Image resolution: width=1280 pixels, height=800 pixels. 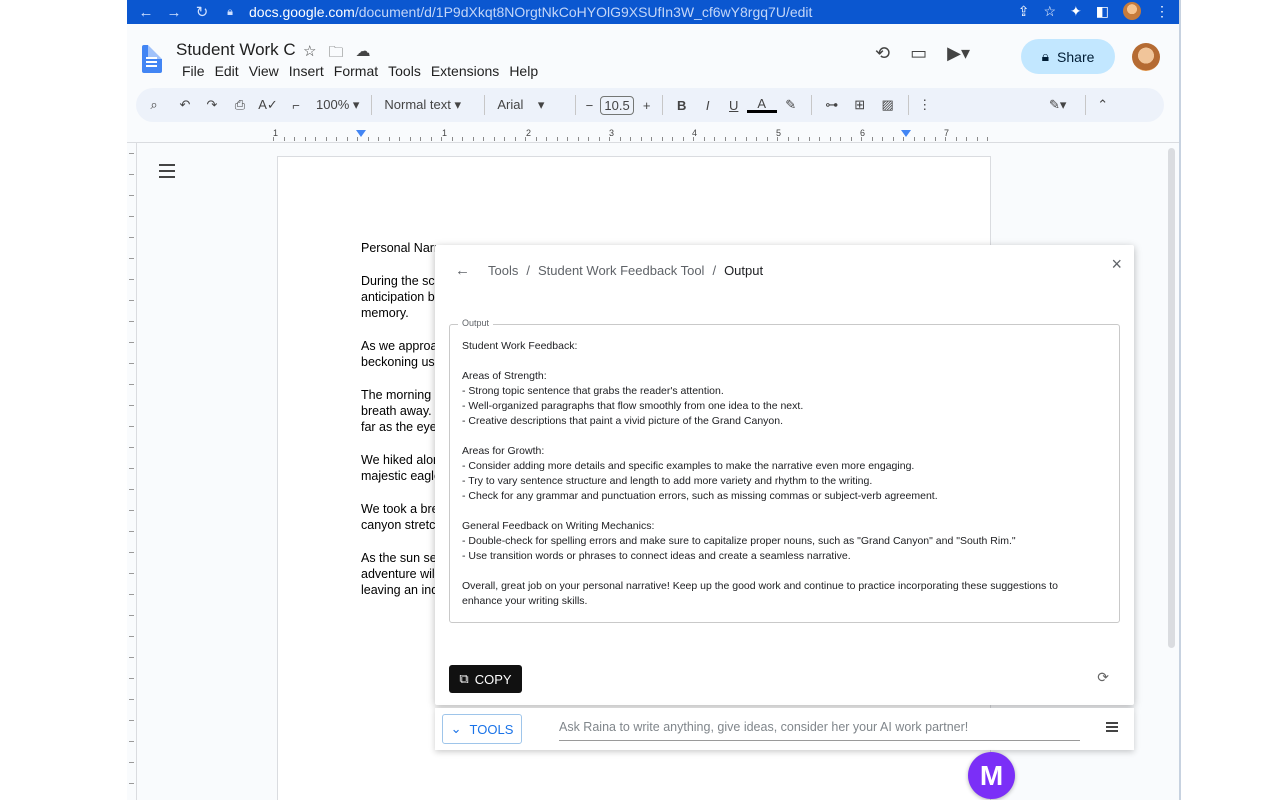 I want to click on paint-format-icon: ⌐, so click(x=296, y=105).